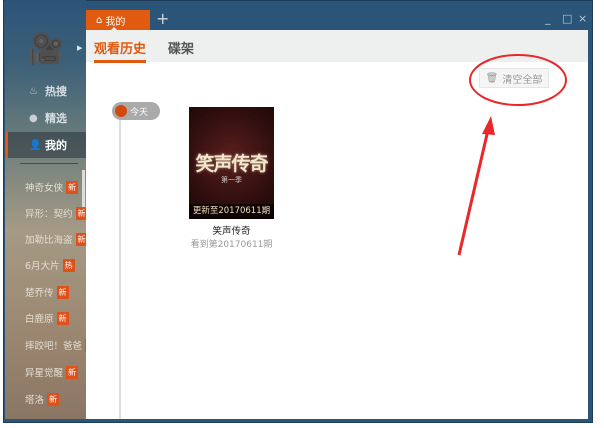  What do you see at coordinates (518, 80) in the screenshot?
I see `highlight-ellipse` at bounding box center [518, 80].